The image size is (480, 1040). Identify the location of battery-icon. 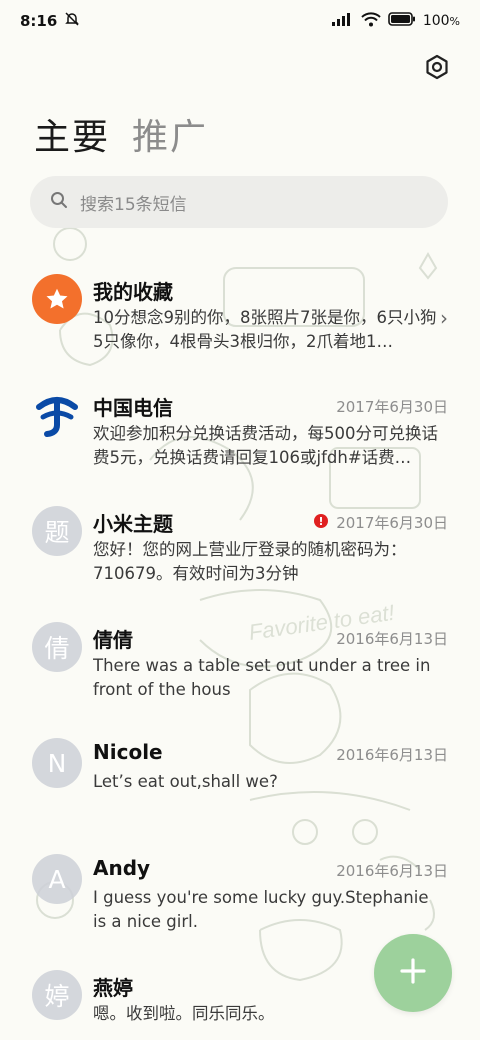
(402, 21).